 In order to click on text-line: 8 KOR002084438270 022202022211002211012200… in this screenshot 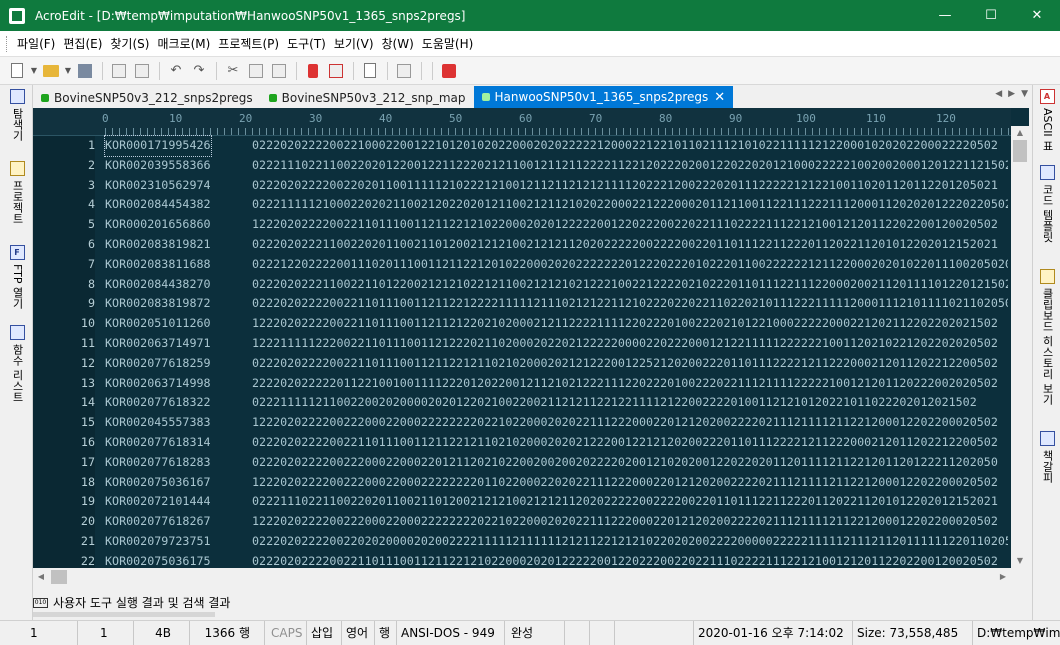, I will do `click(522, 285)`.